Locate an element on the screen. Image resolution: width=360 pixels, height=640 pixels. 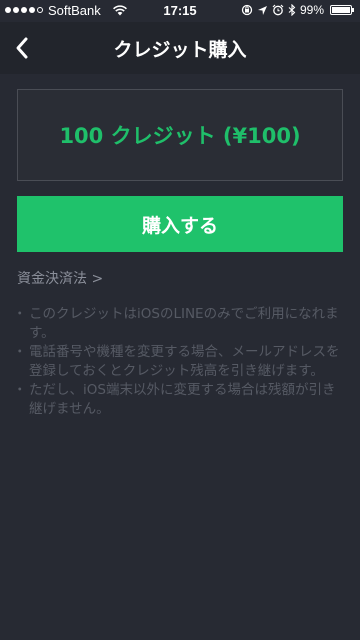
bluetooth-icon is located at coordinates (292, 10).